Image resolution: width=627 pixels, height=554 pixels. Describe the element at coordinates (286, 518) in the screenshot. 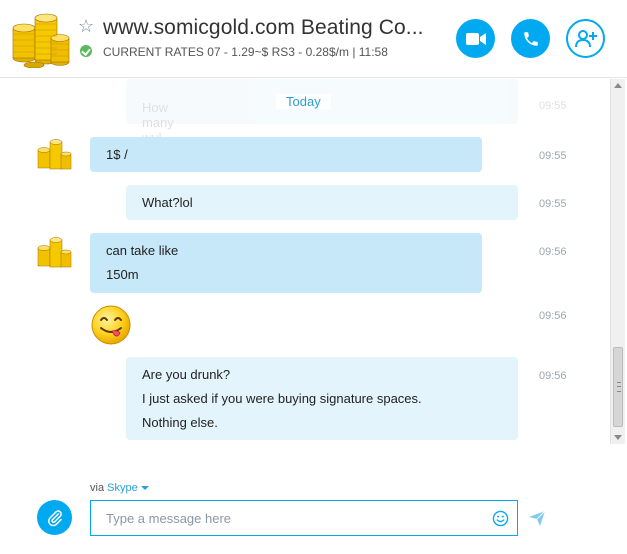

I see `message-input` at that location.